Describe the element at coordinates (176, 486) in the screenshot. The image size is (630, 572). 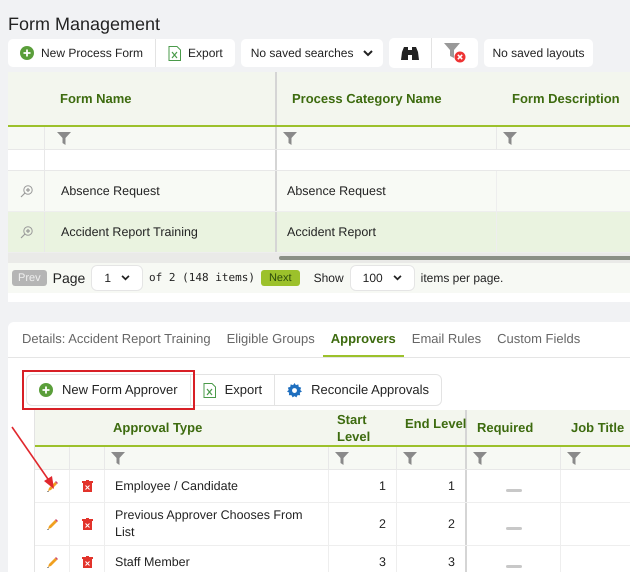
I see `approval-type-cell: Employee / Candidate` at that location.